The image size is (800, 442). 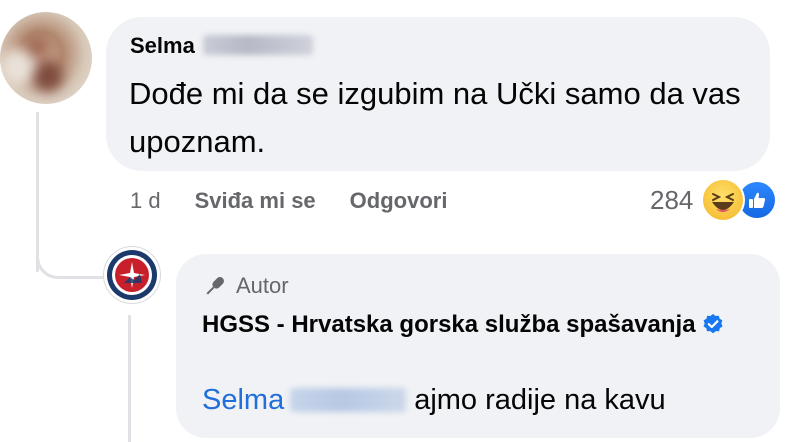 What do you see at coordinates (69, 258) in the screenshot?
I see `thread-connector-curve` at bounding box center [69, 258].